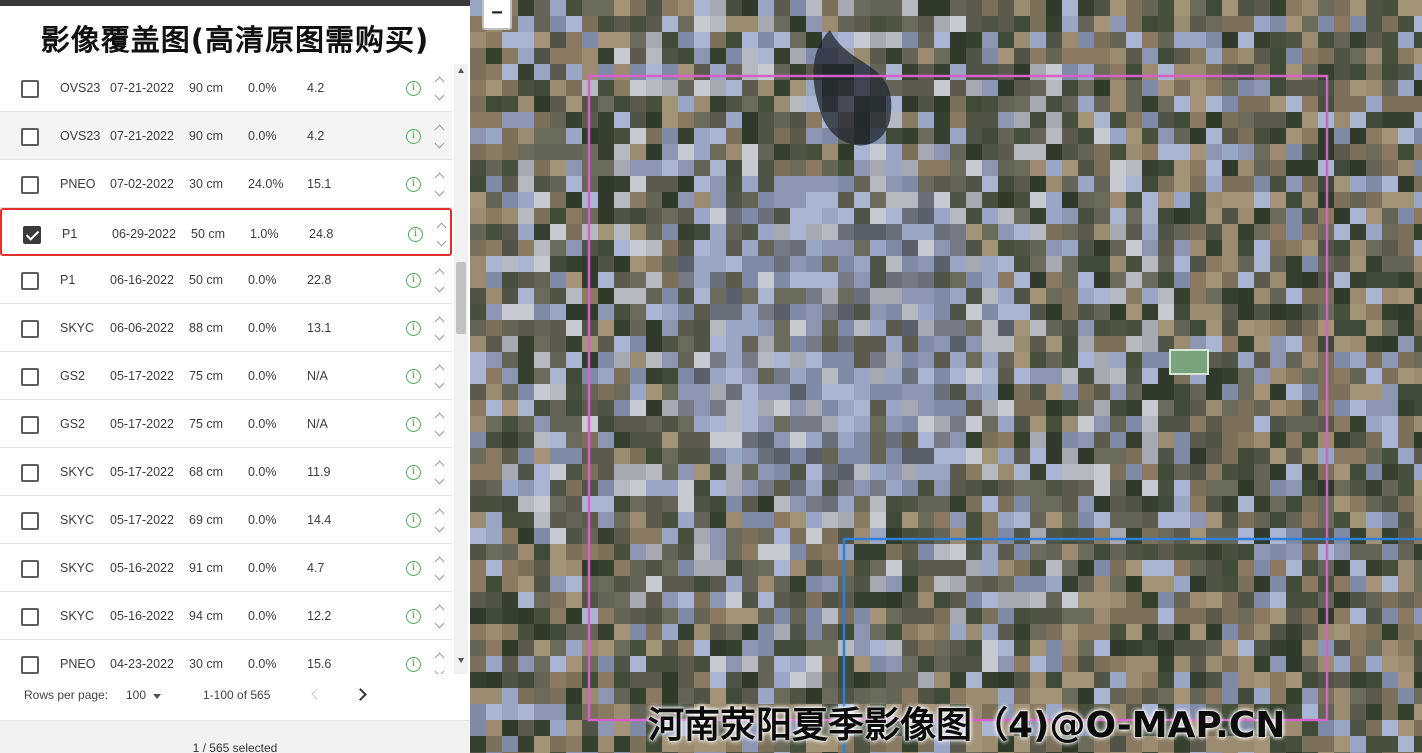 The height and width of the screenshot is (753, 1422). What do you see at coordinates (206, 280) in the screenshot?
I see `resolution-cell: 50 cm` at bounding box center [206, 280].